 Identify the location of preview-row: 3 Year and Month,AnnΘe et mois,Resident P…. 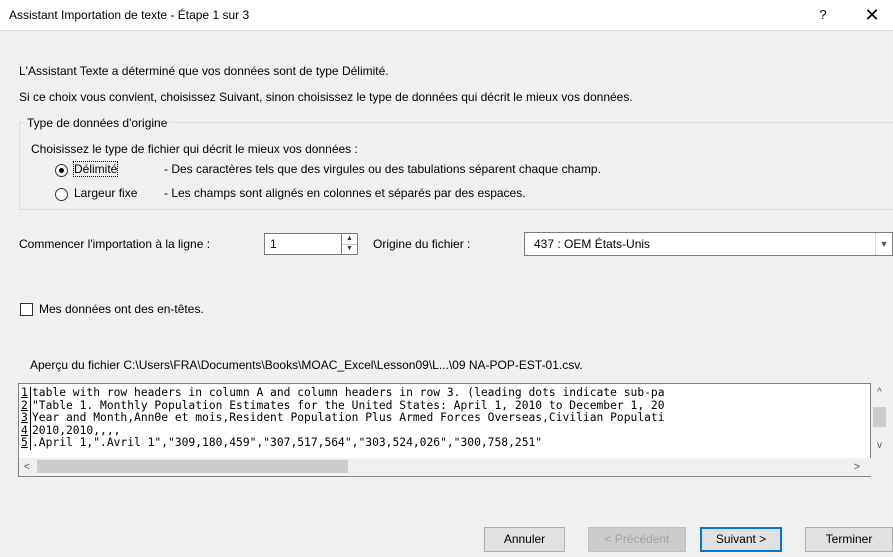
(444, 418).